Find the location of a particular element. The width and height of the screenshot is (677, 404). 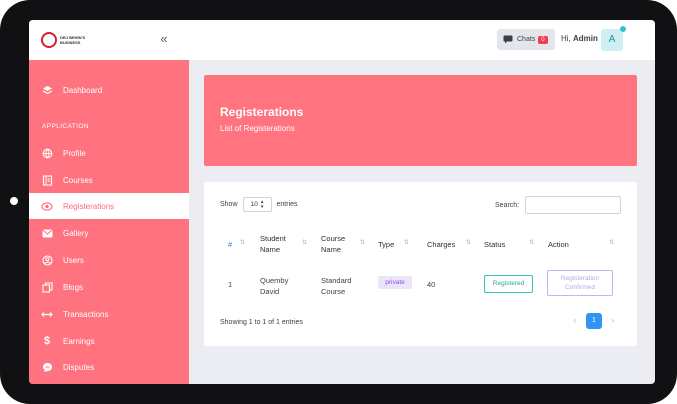

chat-icon is located at coordinates (47, 367).